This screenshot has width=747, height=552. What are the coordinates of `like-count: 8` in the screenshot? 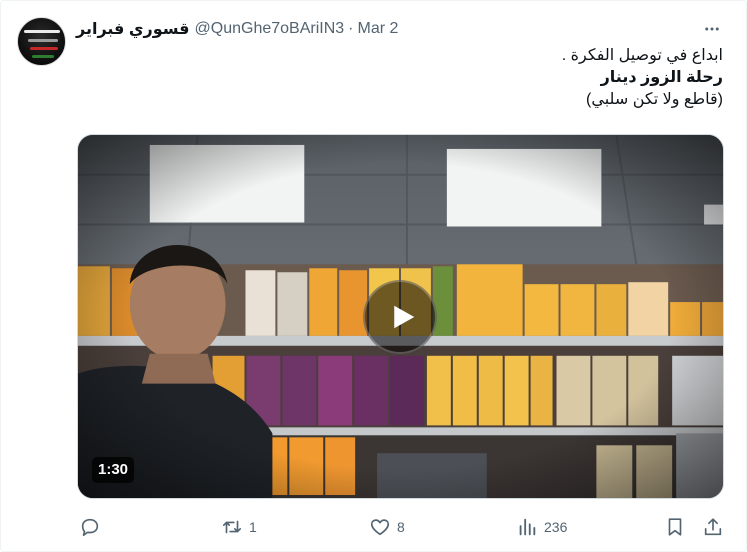 It's located at (401, 527).